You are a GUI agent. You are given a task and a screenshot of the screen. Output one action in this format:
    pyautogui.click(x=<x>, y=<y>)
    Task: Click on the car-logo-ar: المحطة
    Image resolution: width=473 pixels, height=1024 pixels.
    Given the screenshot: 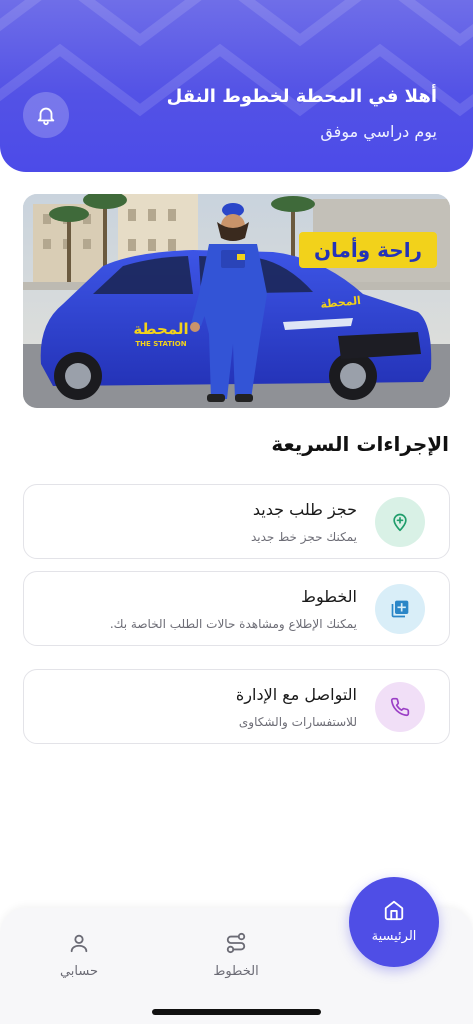 What is the action you would take?
    pyautogui.click(x=160, y=329)
    